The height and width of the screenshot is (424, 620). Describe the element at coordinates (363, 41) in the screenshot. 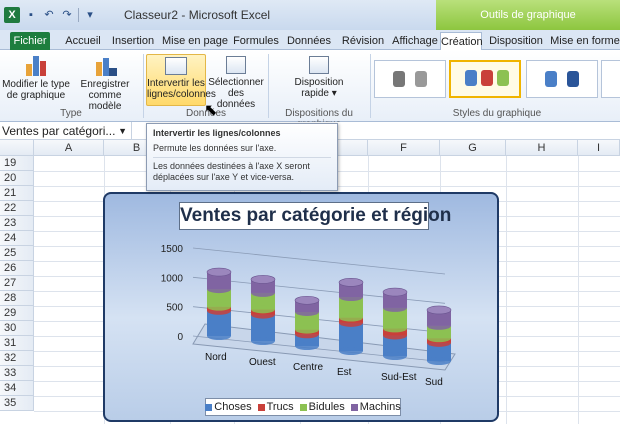

I see `tab-revision: Révision` at that location.